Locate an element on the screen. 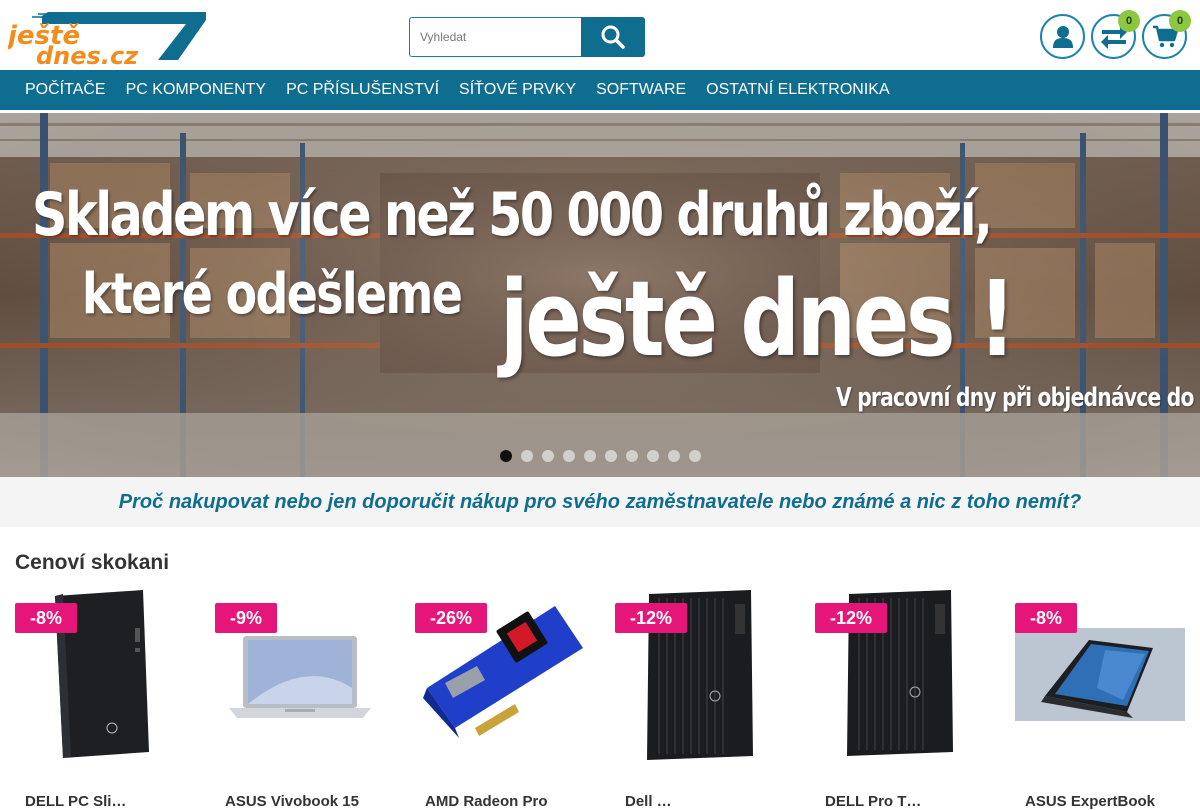  logo-text-2: dnes.cz is located at coordinates (87, 54).